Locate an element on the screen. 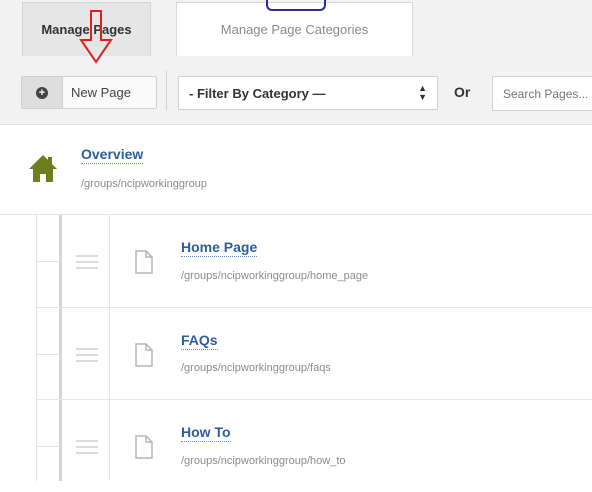  annotation-arrow is located at coordinates (96, 37).